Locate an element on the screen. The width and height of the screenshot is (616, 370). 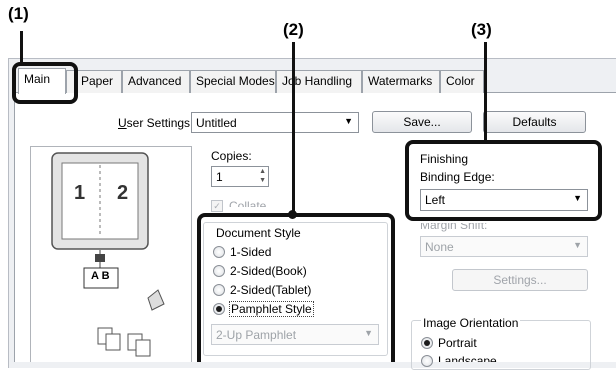
callout-2-dot is located at coordinates (292, 214).